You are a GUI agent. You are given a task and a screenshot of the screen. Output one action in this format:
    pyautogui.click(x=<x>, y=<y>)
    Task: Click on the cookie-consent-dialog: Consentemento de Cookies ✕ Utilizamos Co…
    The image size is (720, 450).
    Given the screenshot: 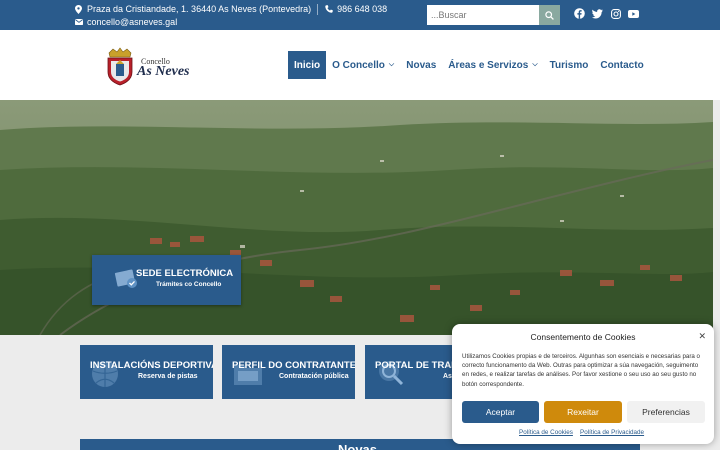 What is the action you would take?
    pyautogui.click(x=583, y=384)
    